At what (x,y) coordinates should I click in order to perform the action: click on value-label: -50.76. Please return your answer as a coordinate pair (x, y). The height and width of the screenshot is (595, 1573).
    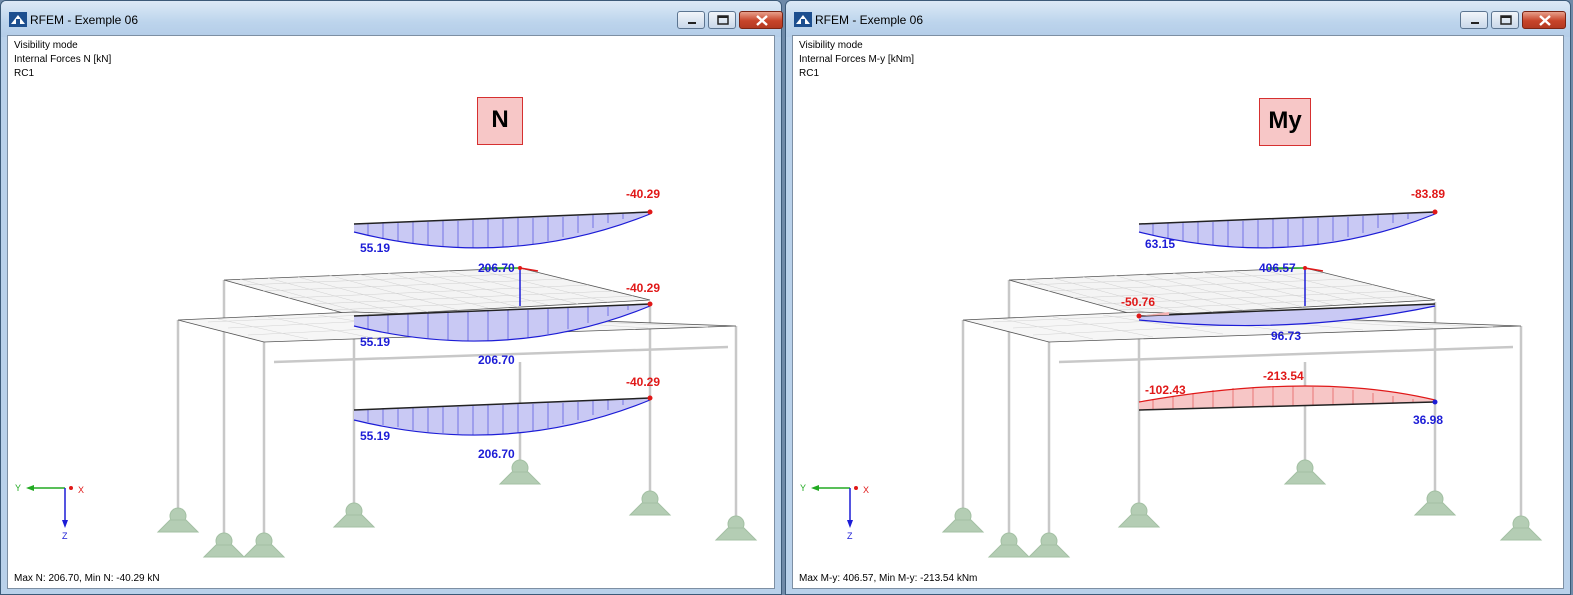
    Looking at the image, I should click on (1138, 302).